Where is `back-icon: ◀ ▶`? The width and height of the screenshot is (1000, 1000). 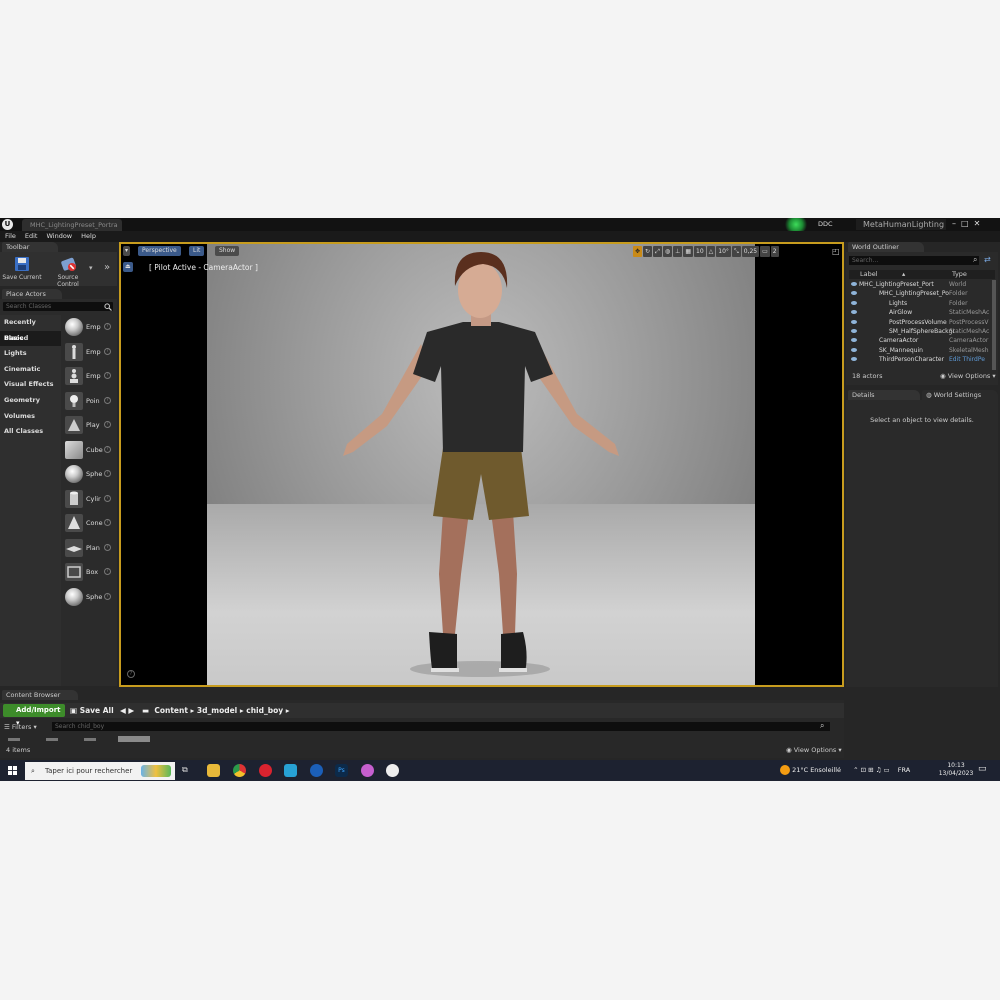
back-icon: ◀ ▶ is located at coordinates (127, 710).